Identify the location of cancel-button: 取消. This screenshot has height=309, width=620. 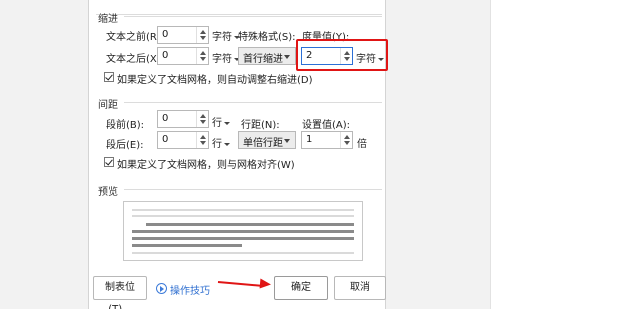
(360, 288).